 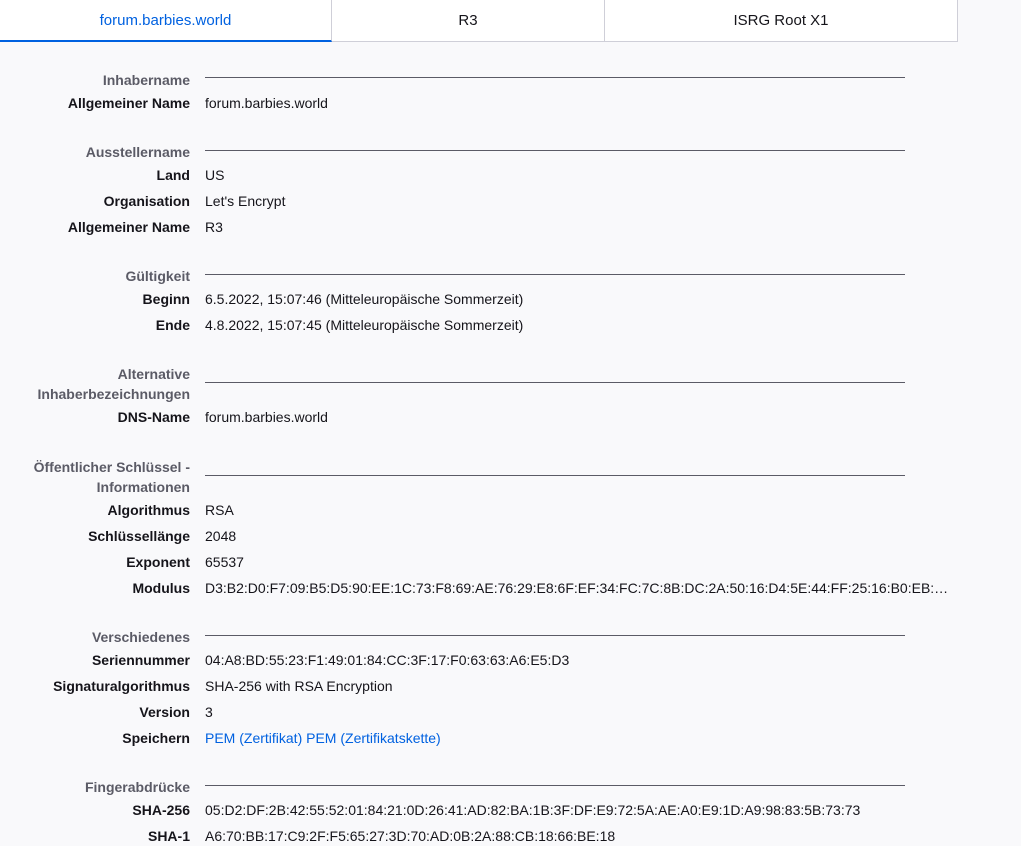 I want to click on section-title-fingerprints: Fingerabdrücke, so click(x=137, y=787).